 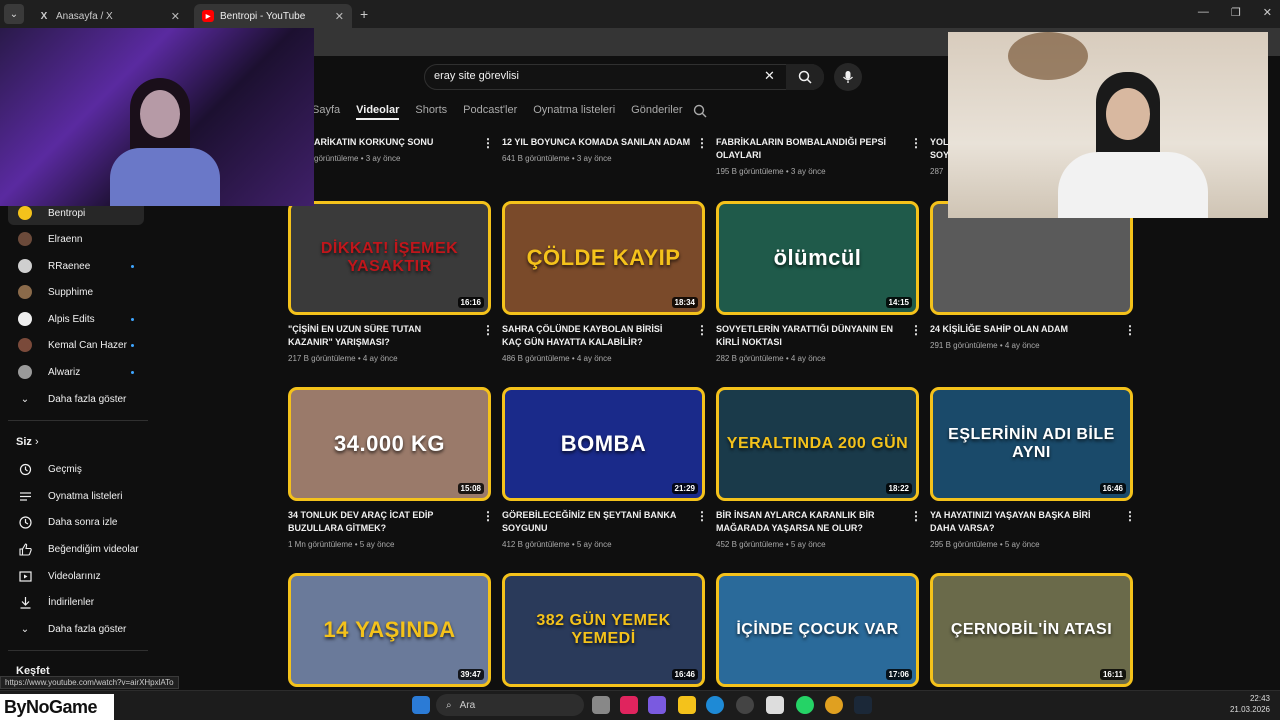 I want to click on tab-podcasts: Podcast'ler, so click(x=490, y=112).